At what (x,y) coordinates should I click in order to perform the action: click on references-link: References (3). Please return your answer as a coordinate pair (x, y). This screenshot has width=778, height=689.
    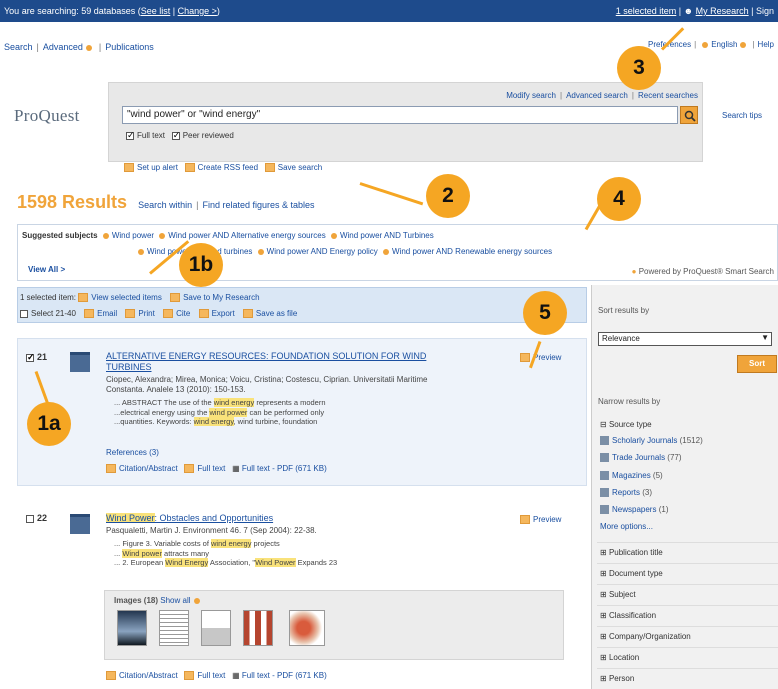
    Looking at the image, I should click on (132, 452).